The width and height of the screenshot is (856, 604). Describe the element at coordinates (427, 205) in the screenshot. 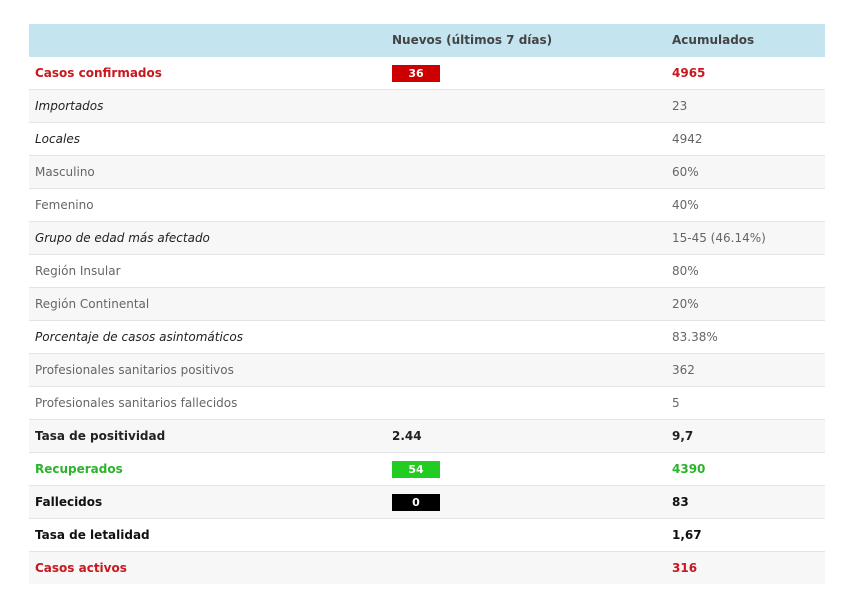

I see `table-row-femenino: Femenino 40%` at that location.